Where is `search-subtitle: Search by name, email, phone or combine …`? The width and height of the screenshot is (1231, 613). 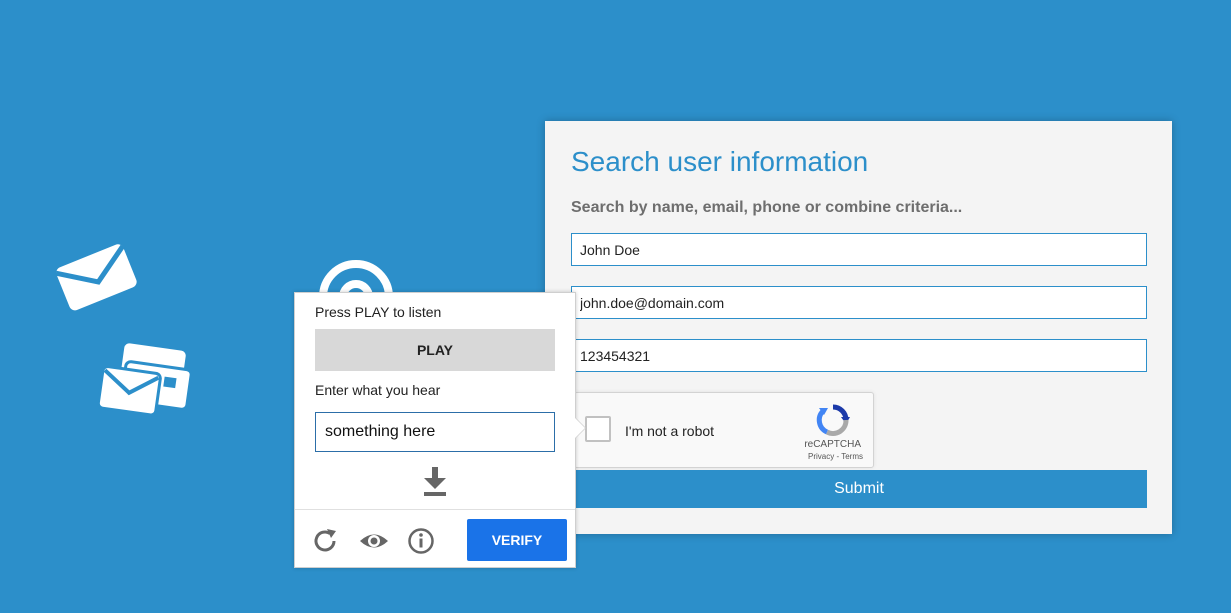 search-subtitle: Search by name, email, phone or combine … is located at coordinates (767, 207).